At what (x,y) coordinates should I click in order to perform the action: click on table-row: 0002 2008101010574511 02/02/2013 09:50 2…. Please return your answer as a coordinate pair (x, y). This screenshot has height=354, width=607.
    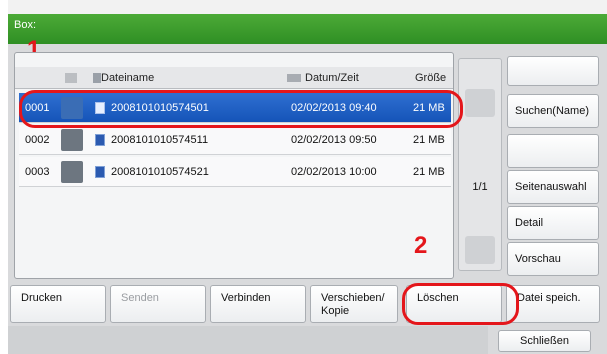
    Looking at the image, I should click on (235, 140).